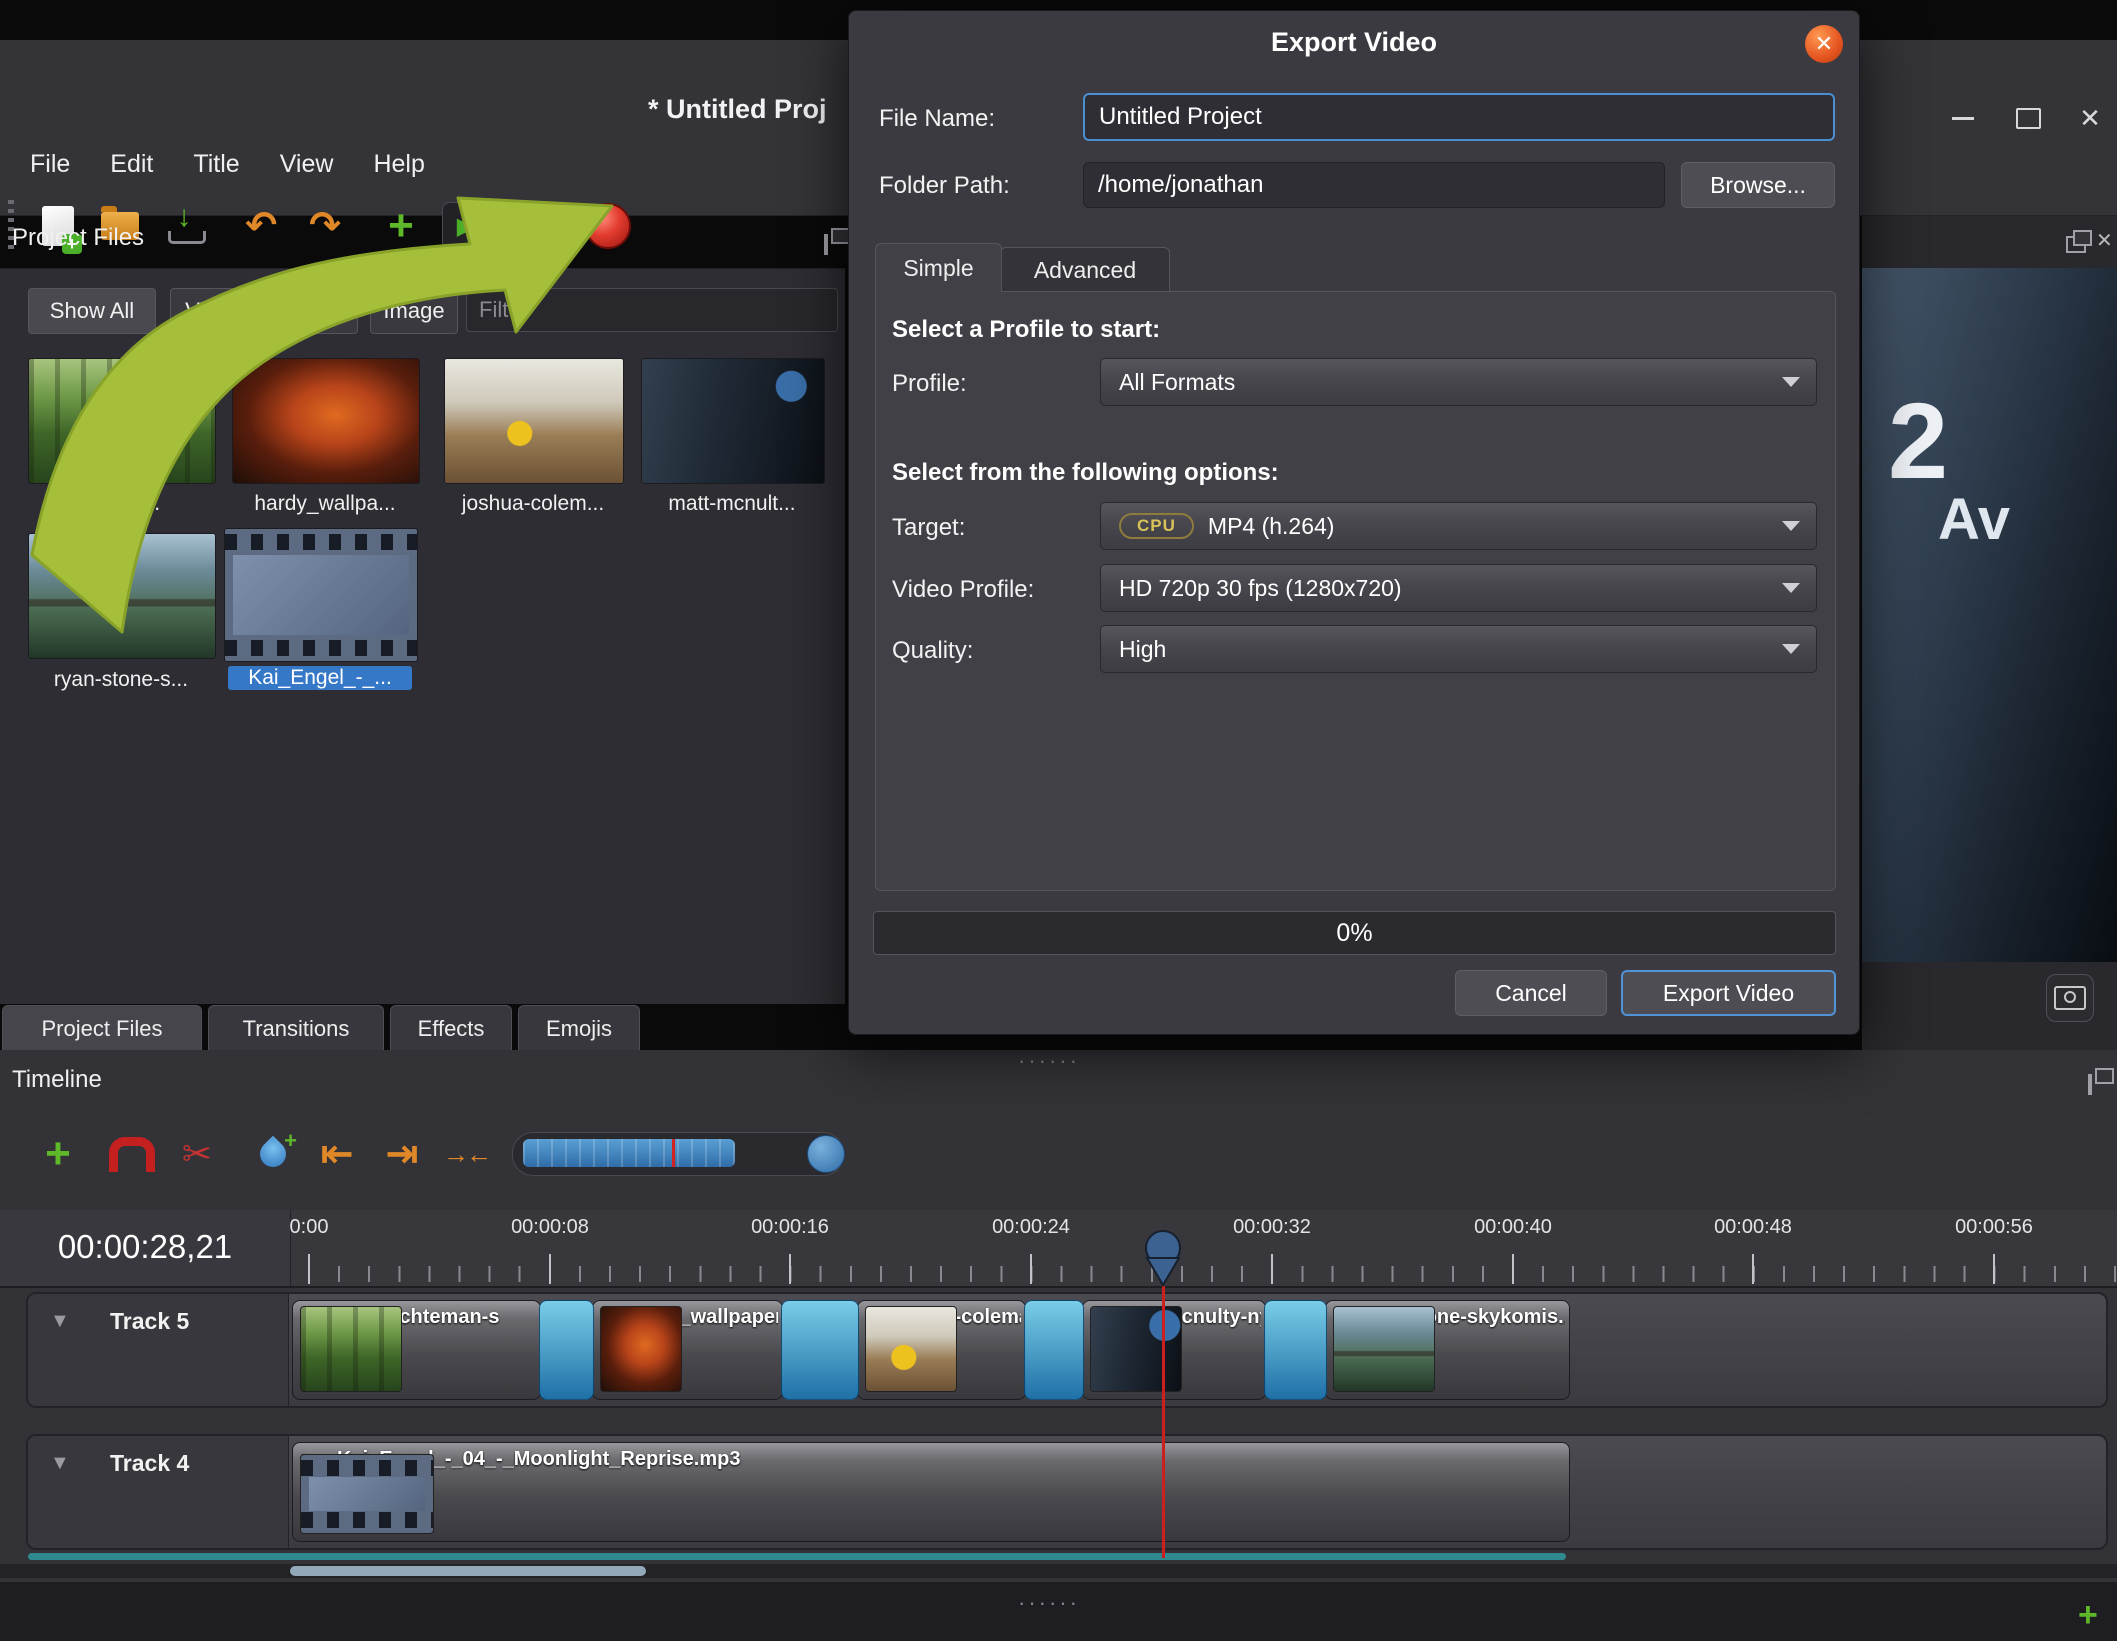 The width and height of the screenshot is (2117, 1641). Describe the element at coordinates (261, 226) in the screenshot. I see `undo-button: ↶` at that location.